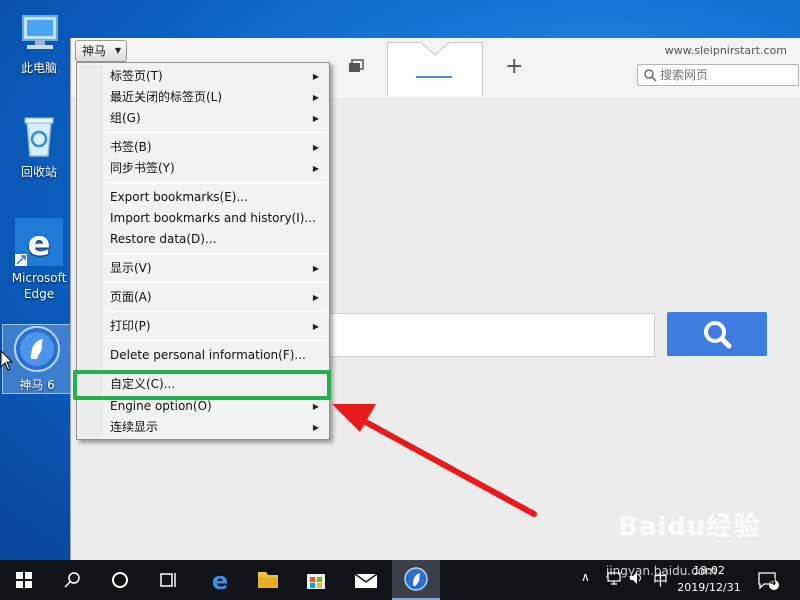 This screenshot has width=800, height=600. I want to click on desktop-icon-edge: e Microsoft Edge, so click(39, 260).